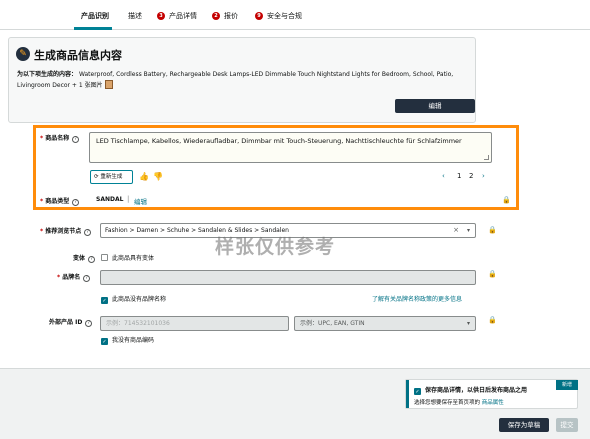 The height and width of the screenshot is (439, 590). I want to click on page-1: 1, so click(459, 176).